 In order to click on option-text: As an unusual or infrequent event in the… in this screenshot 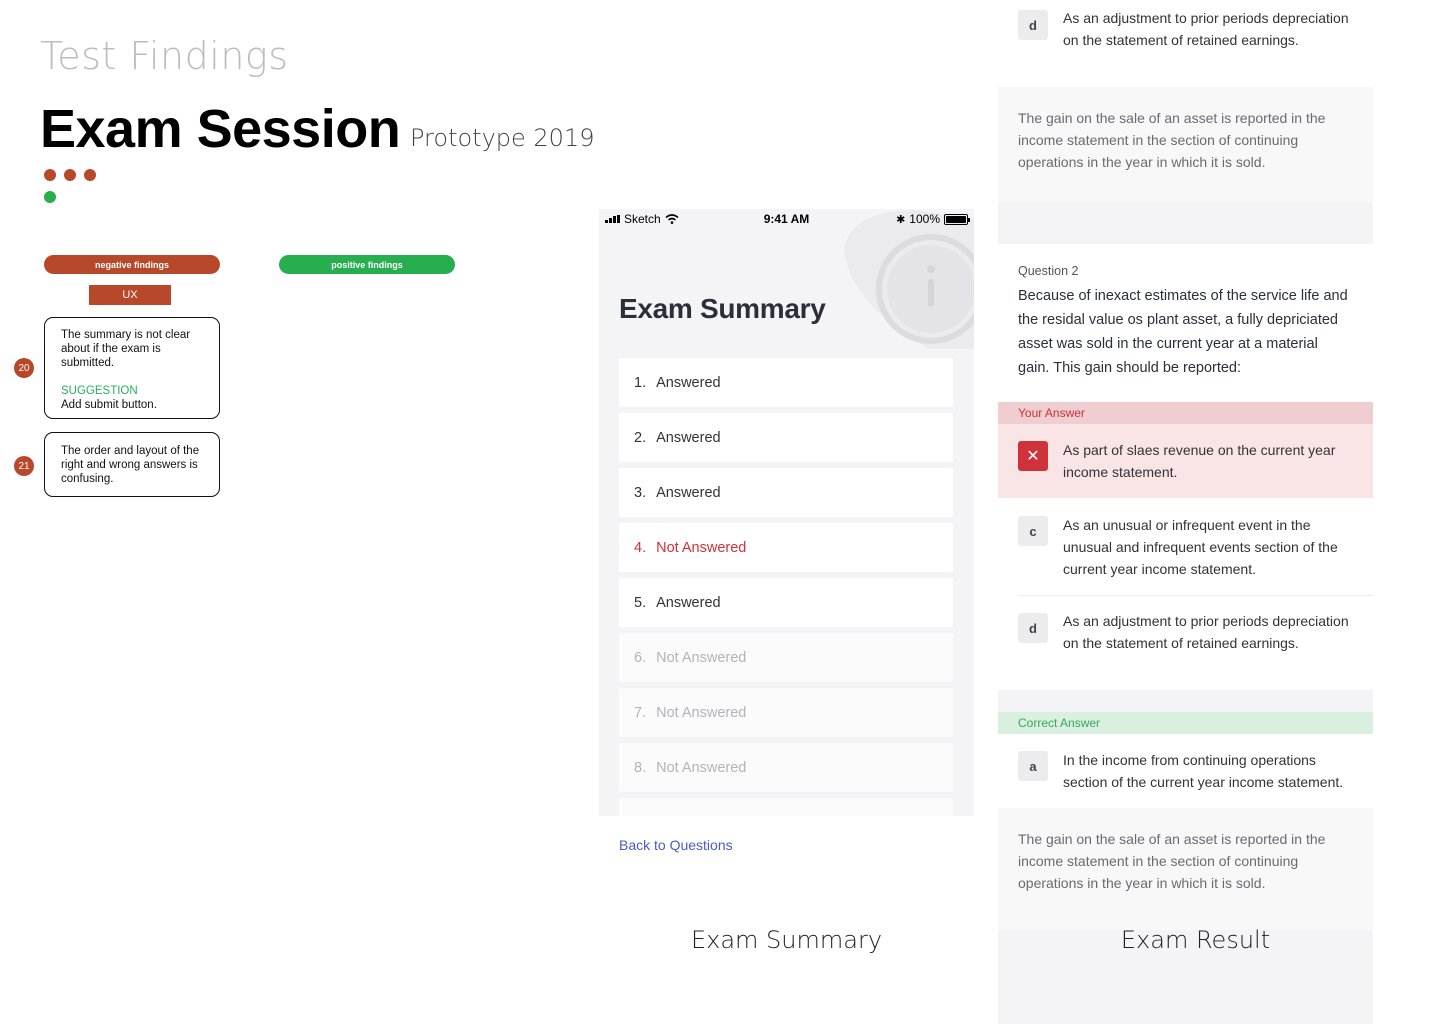, I will do `click(1200, 547)`.